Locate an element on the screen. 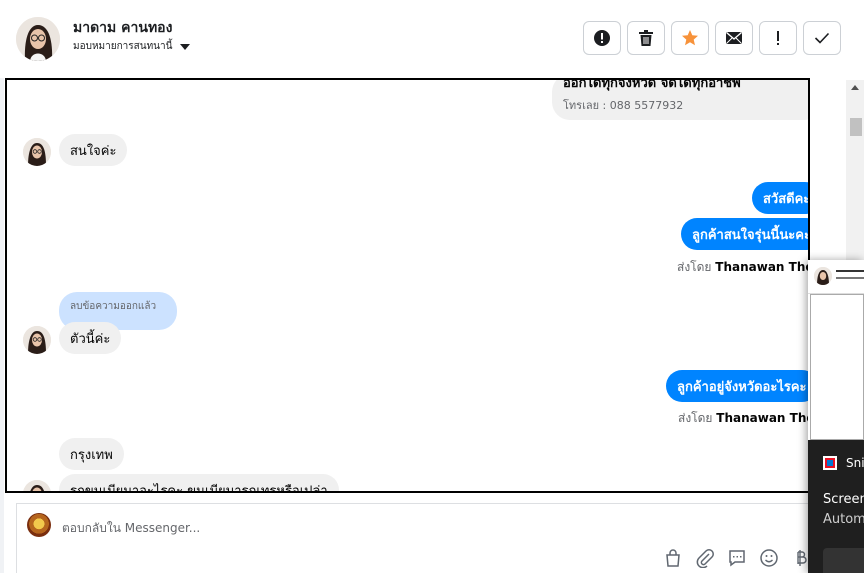 The height and width of the screenshot is (573, 864). snip-tool-icon is located at coordinates (830, 463).